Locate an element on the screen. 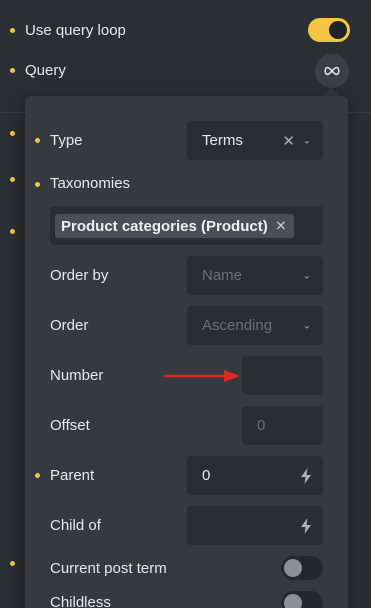 This screenshot has height=608, width=371. offset-label: Offset is located at coordinates (70, 425).